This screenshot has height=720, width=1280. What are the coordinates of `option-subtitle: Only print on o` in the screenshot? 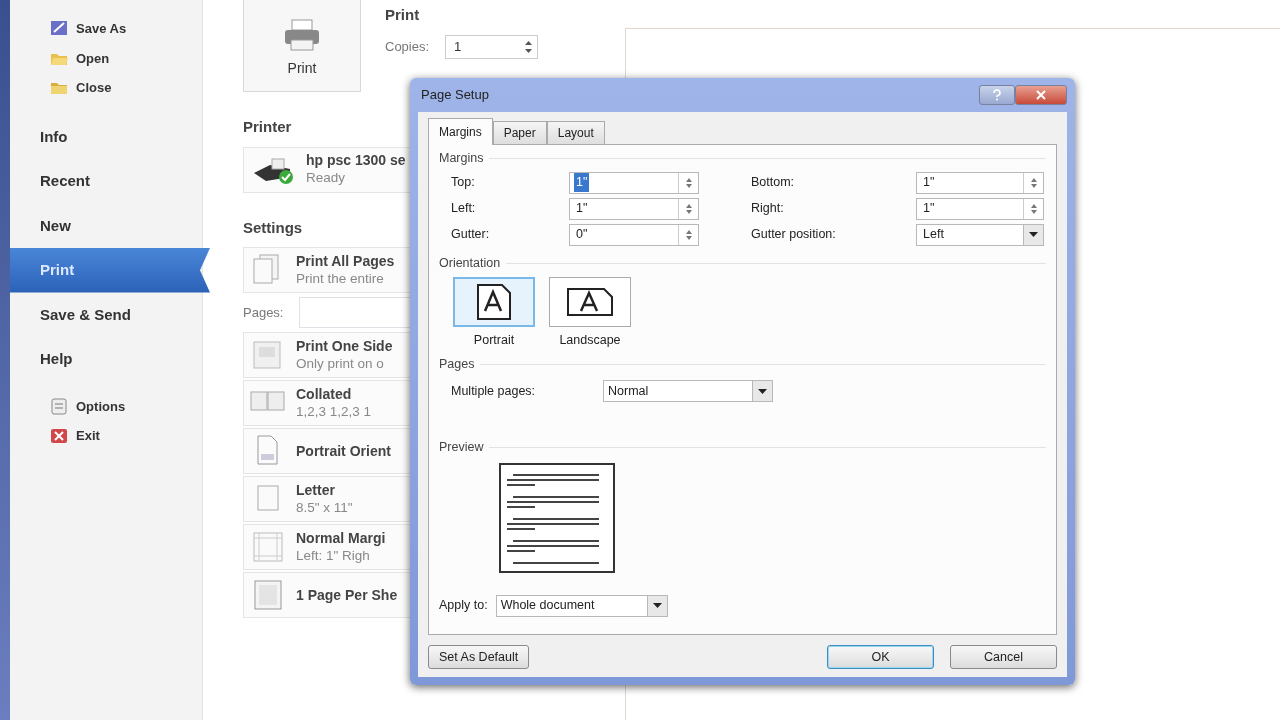 It's located at (340, 363).